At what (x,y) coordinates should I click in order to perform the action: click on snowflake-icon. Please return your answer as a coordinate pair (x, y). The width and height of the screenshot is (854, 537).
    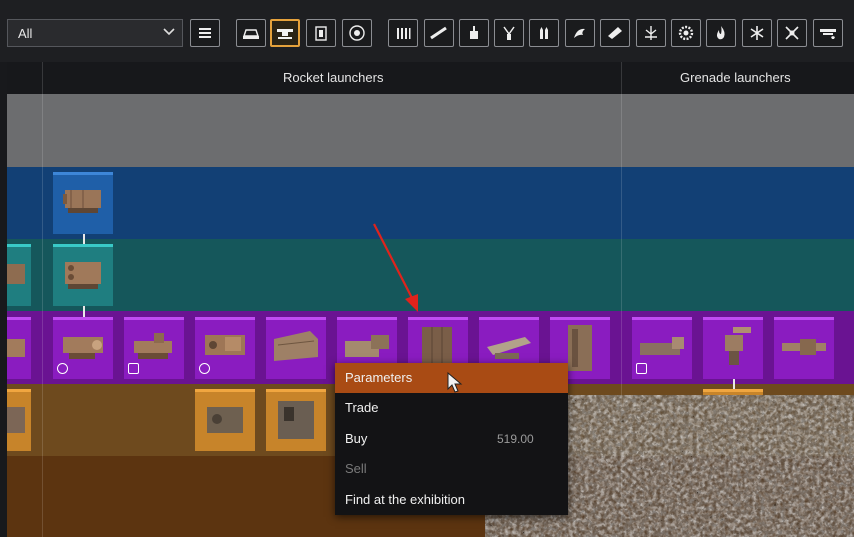
    Looking at the image, I should click on (757, 33).